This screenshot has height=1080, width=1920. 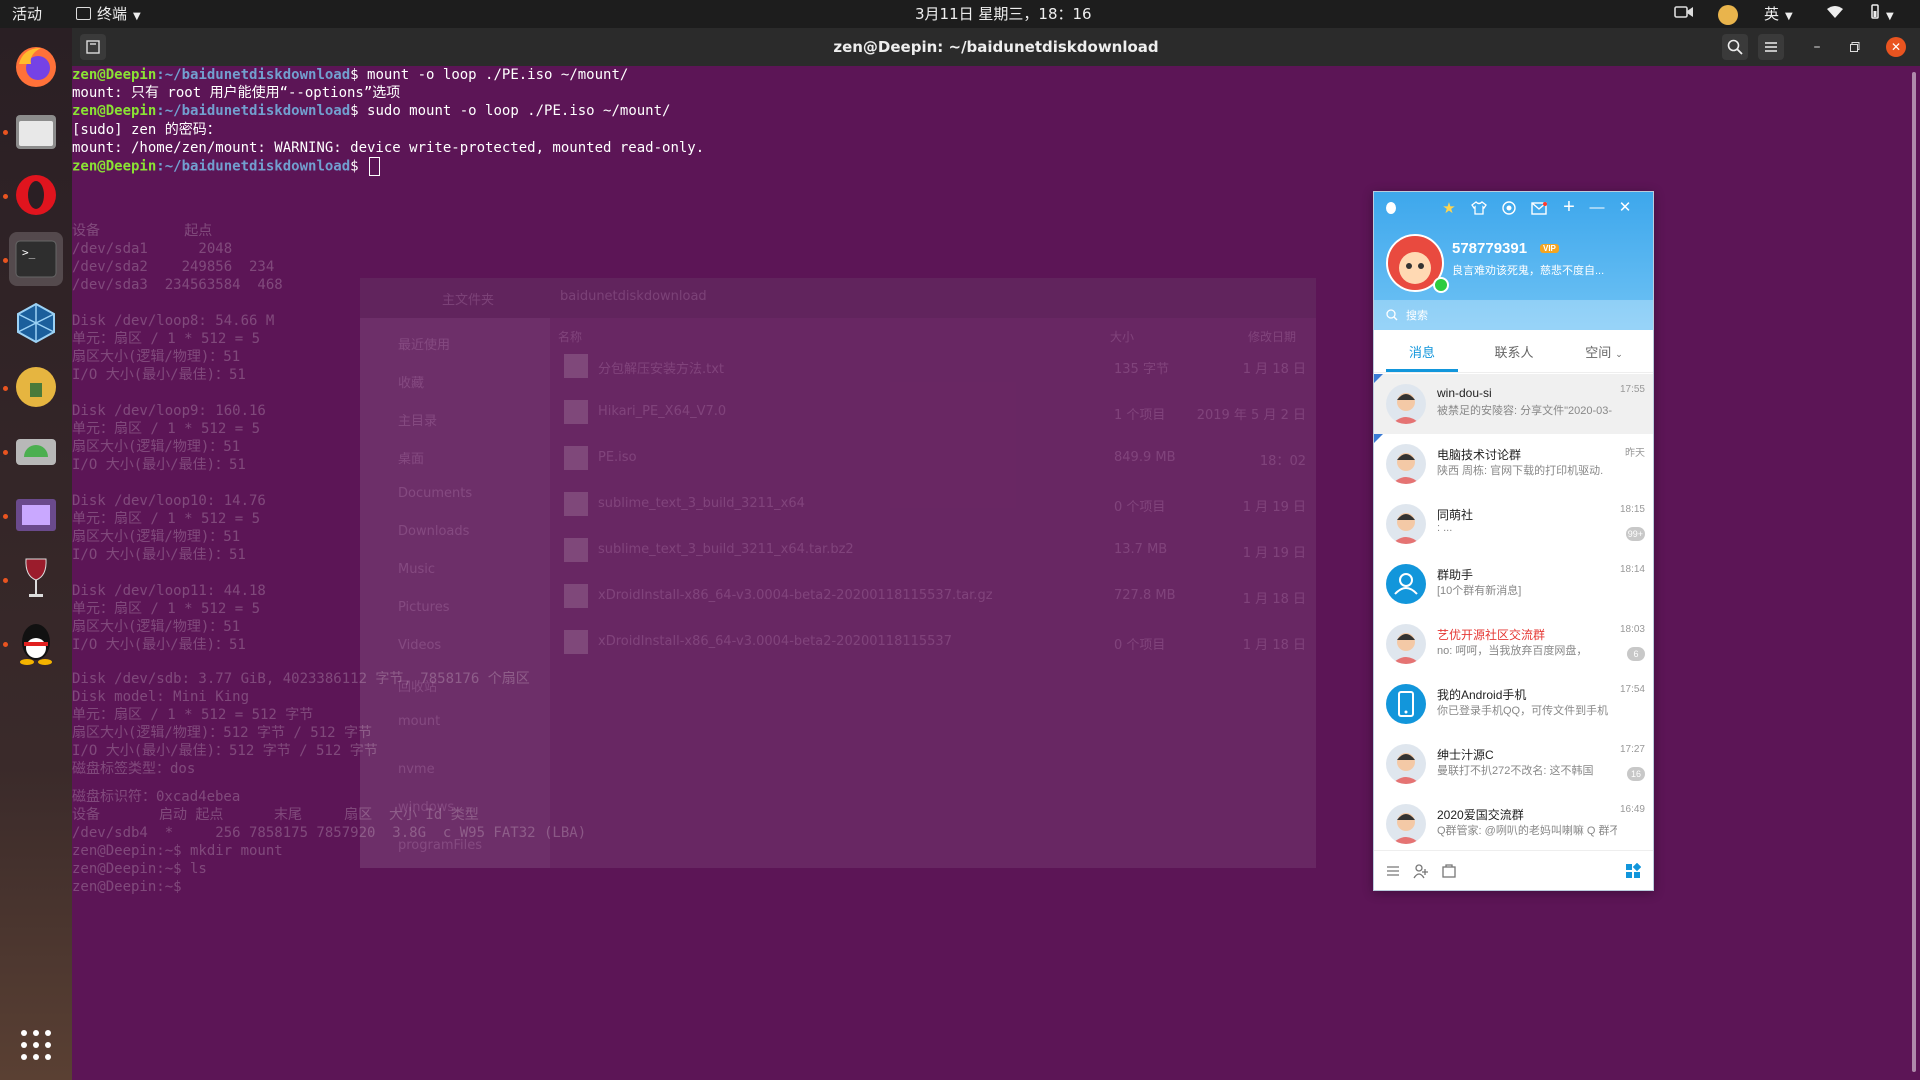 What do you see at coordinates (166, 339) in the screenshot?
I see `scrollback-line: 单元：扇区 / 1 * 512 = 5` at bounding box center [166, 339].